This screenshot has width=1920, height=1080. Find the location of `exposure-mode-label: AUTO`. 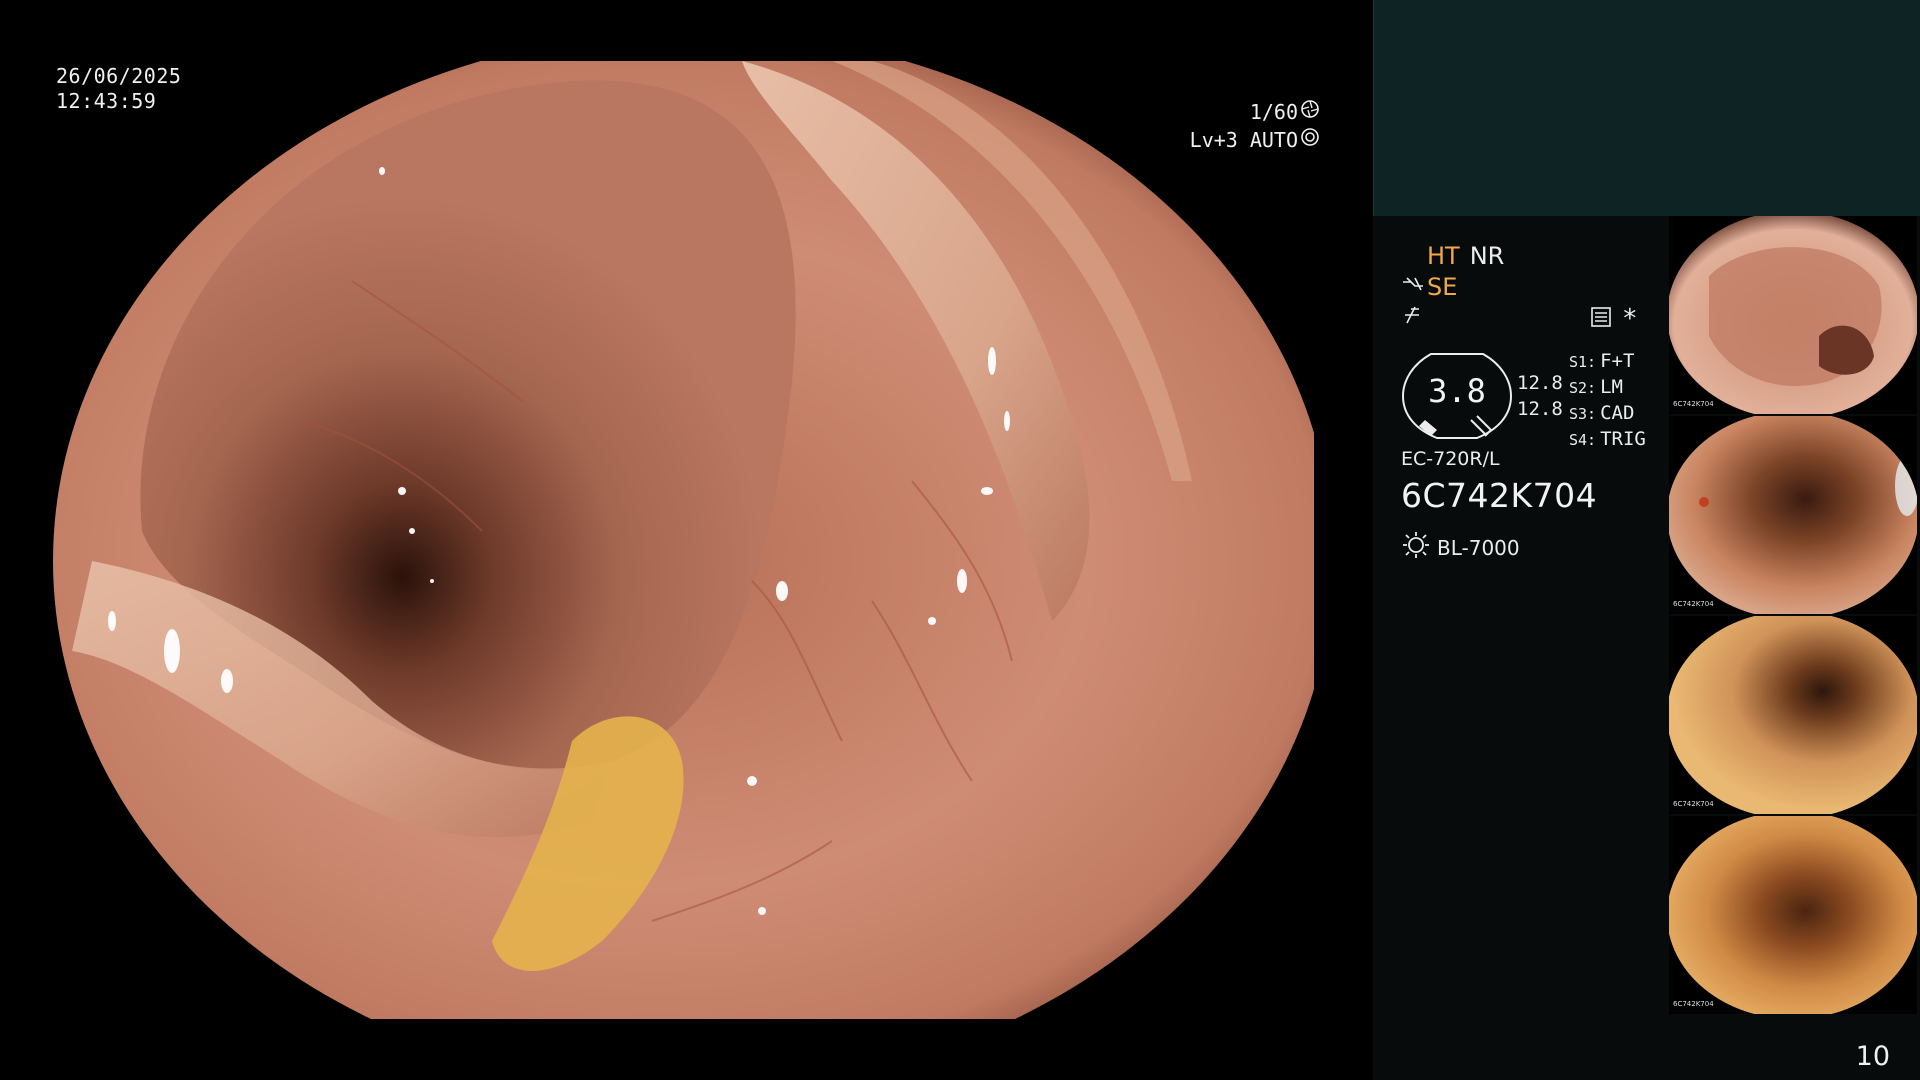

exposure-mode-label: AUTO is located at coordinates (1273, 140).